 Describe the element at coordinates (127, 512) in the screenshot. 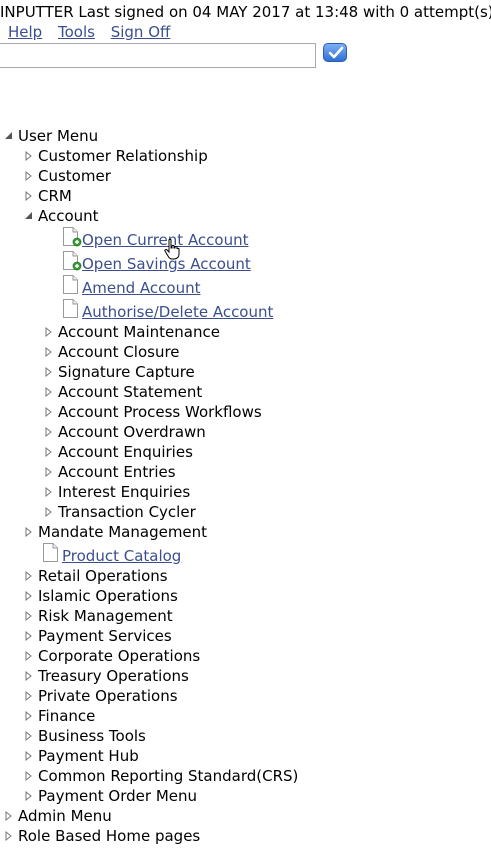

I see `menu-item-label: Transaction Cycler` at that location.